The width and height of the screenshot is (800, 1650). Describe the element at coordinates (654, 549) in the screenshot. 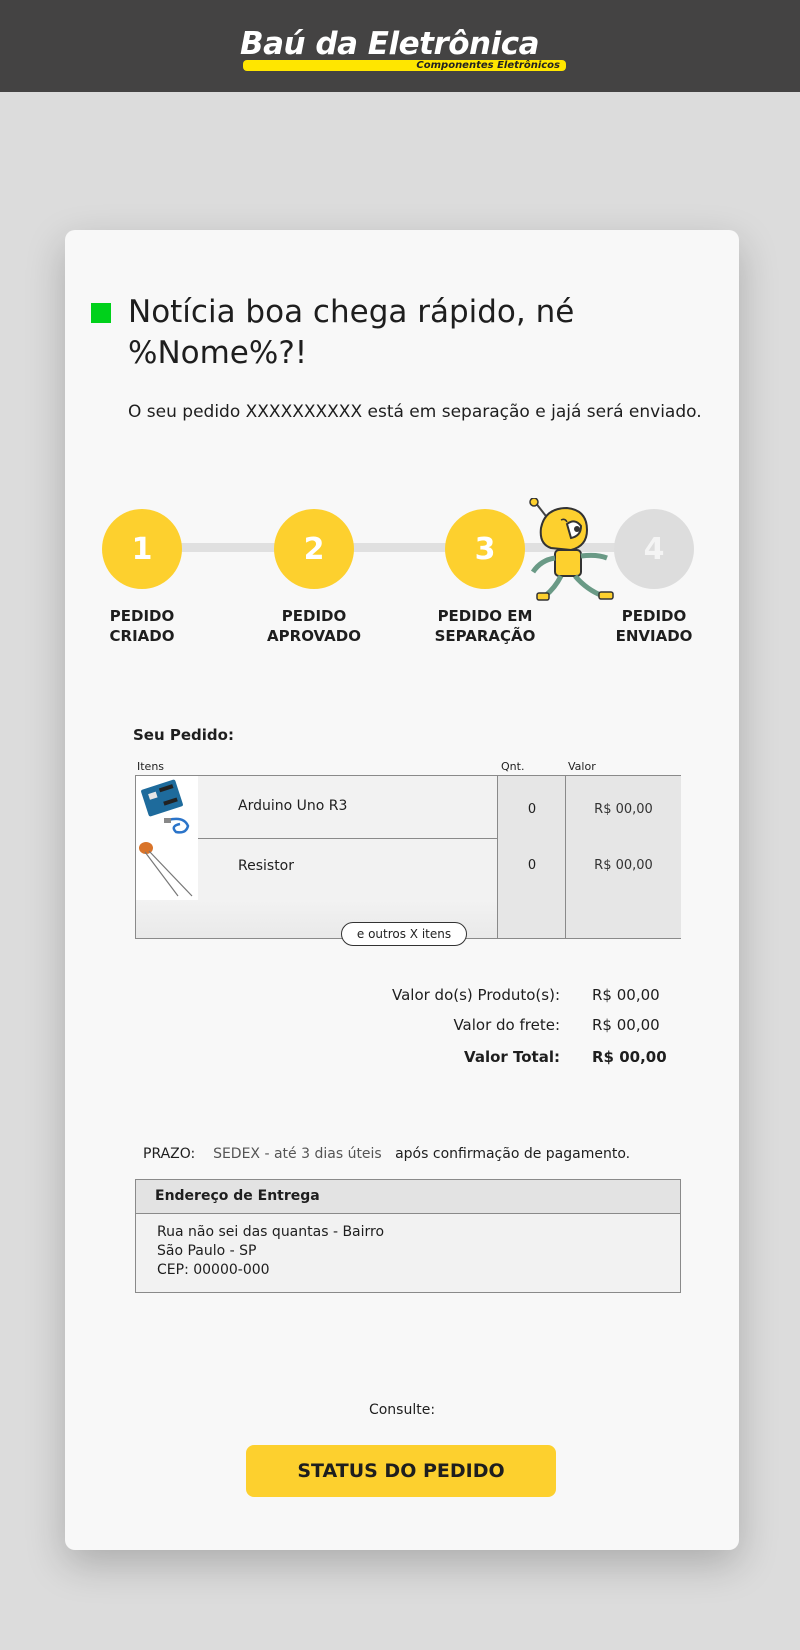

I see `step-circle-4: 4` at that location.